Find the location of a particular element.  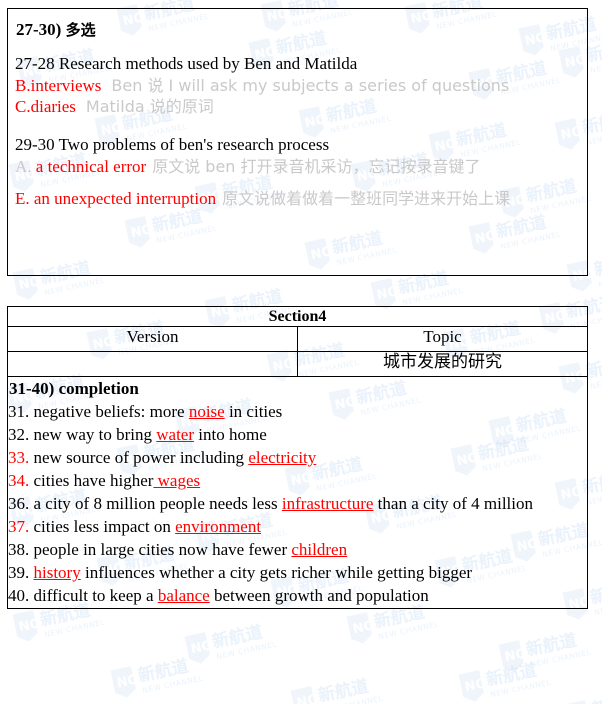

gap-item-number: 32. is located at coordinates (19, 435).